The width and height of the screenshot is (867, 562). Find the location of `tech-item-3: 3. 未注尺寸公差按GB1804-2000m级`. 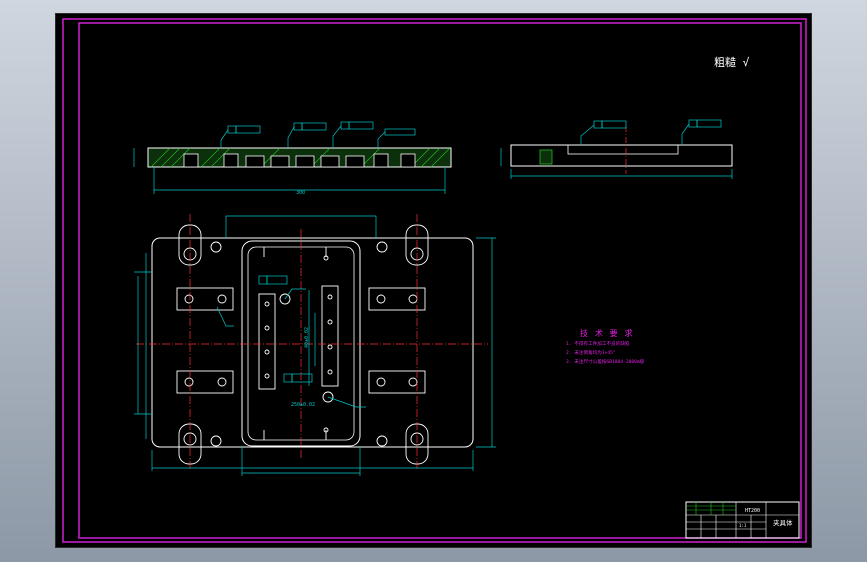

tech-item-3: 3. 未注尺寸公差按GB1804-2000m级 is located at coordinates (605, 361).